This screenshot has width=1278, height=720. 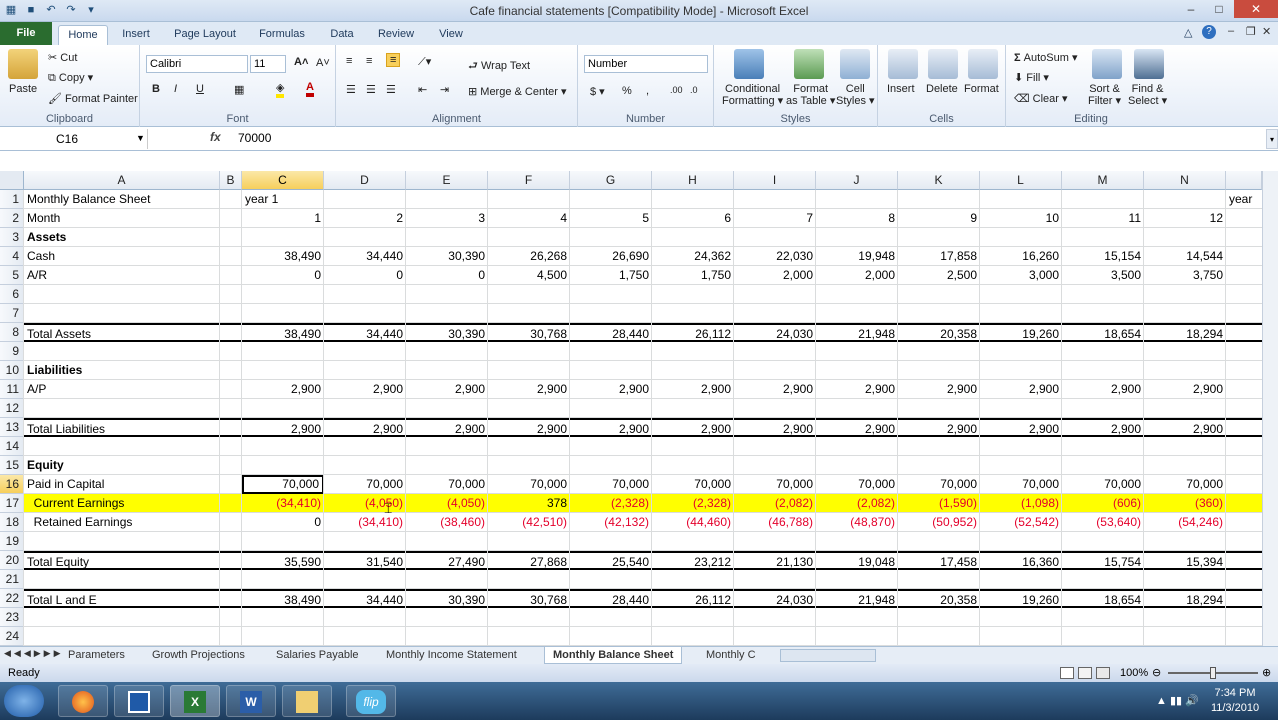 What do you see at coordinates (775, 389) in the screenshot?
I see `cell-i11: 2,900` at bounding box center [775, 389].